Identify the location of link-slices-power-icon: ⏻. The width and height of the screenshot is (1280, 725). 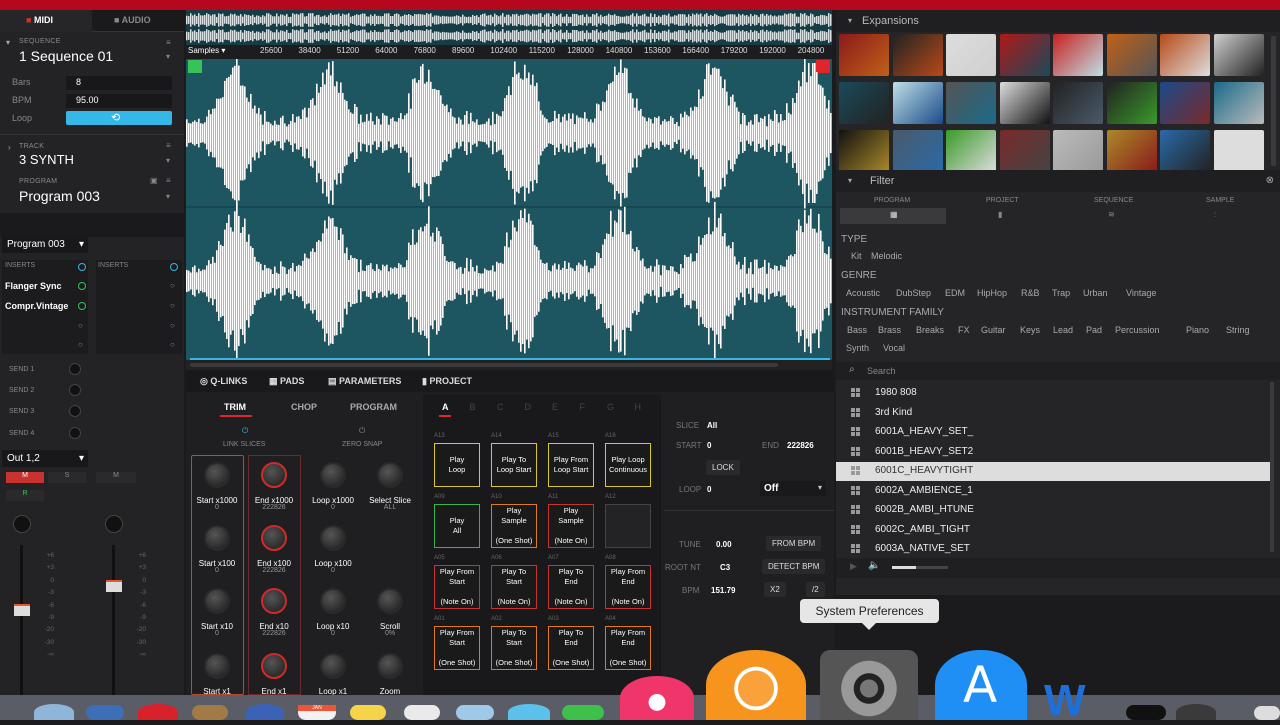
(245, 431).